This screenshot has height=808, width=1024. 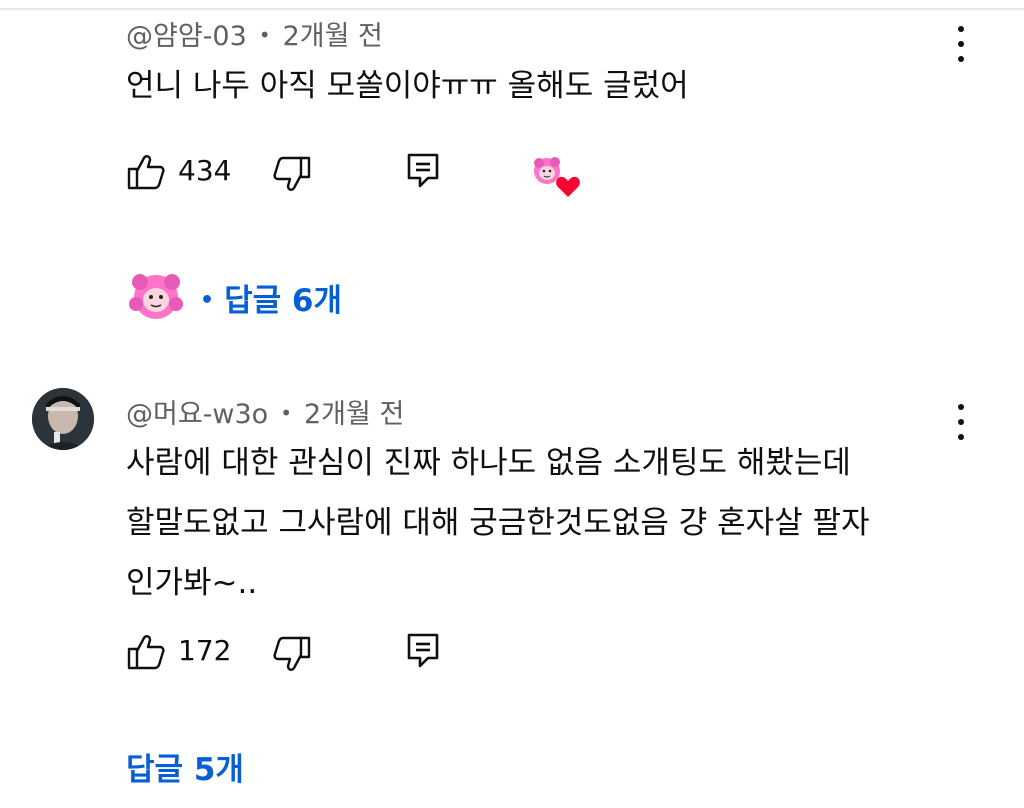 I want to click on replier-avatar-icon, so click(x=156, y=296).